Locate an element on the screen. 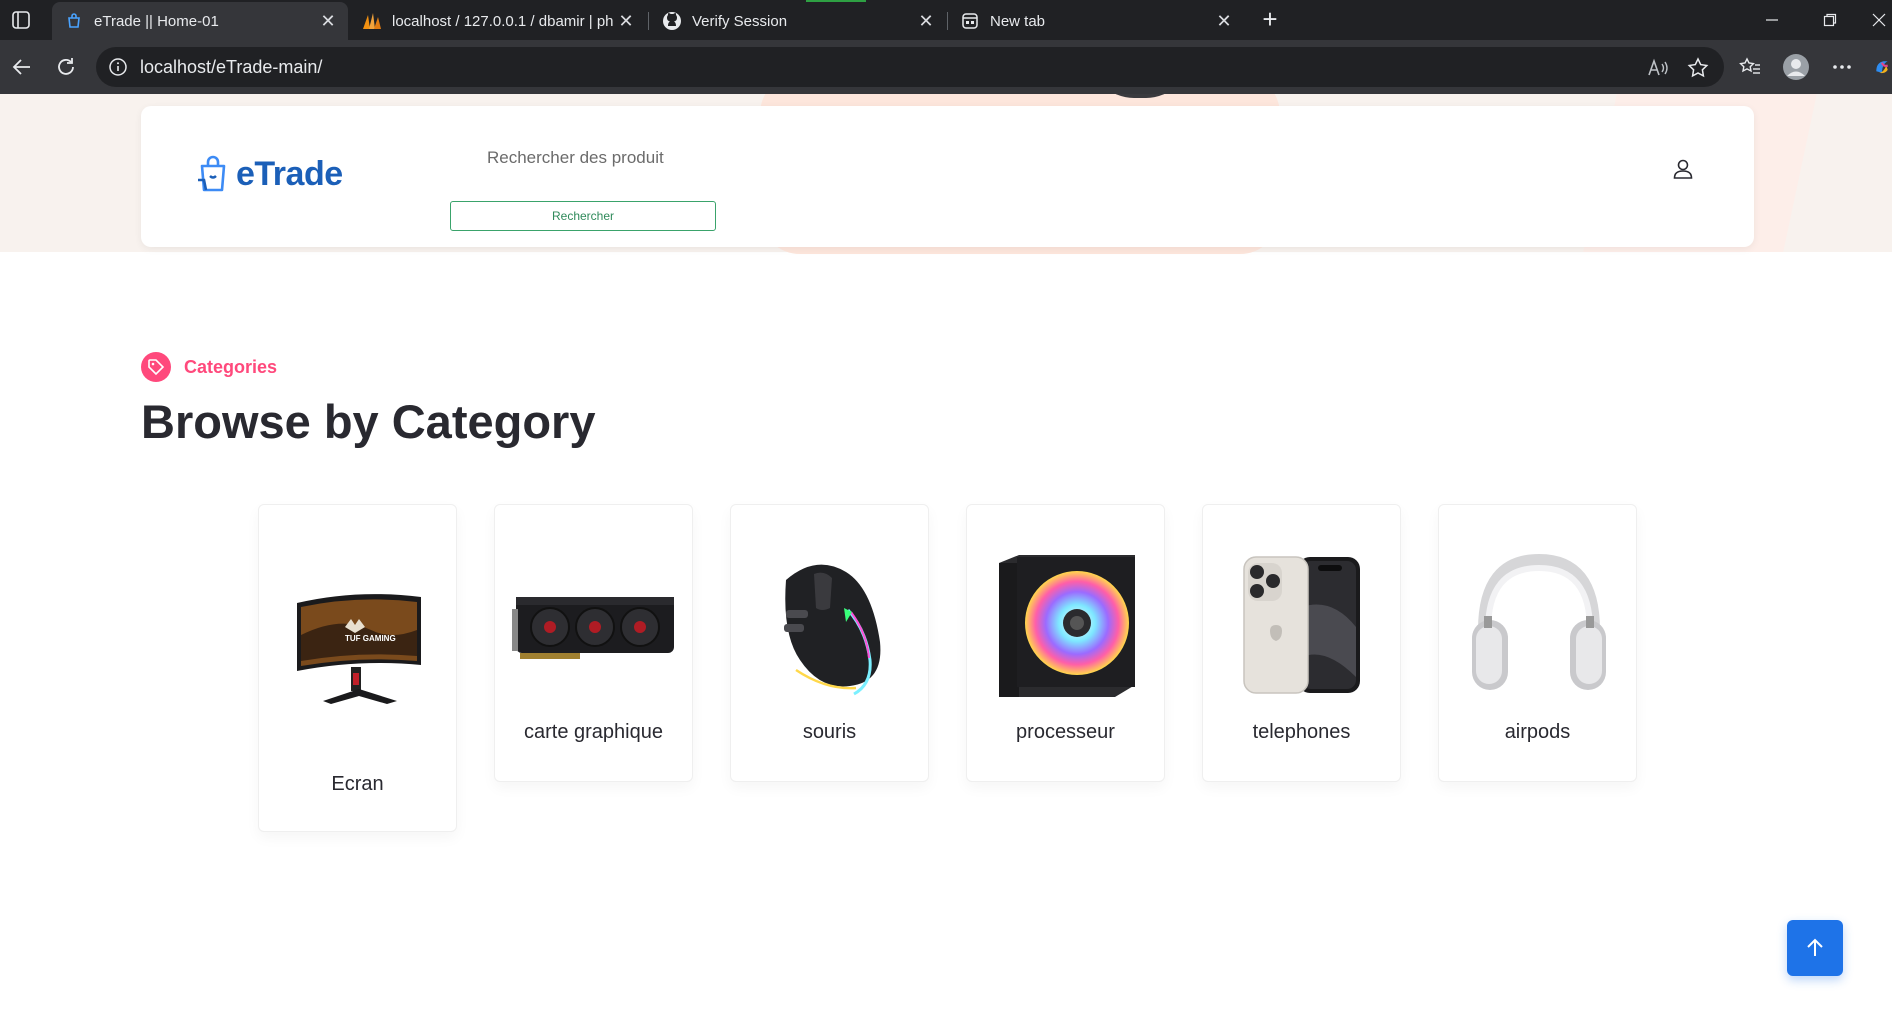 This screenshot has width=1892, height=1028. arrow-up-icon is located at coordinates (1815, 947).